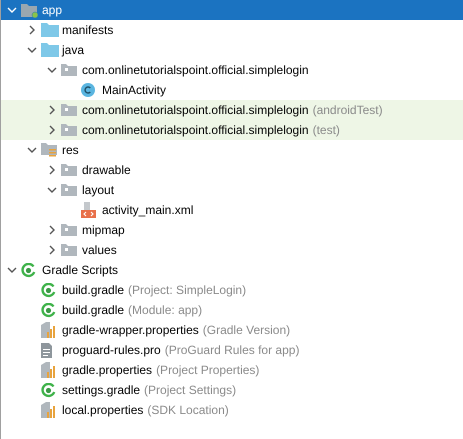 The height and width of the screenshot is (439, 463). I want to click on tree-item-hint: (Gradle Version), so click(246, 330).